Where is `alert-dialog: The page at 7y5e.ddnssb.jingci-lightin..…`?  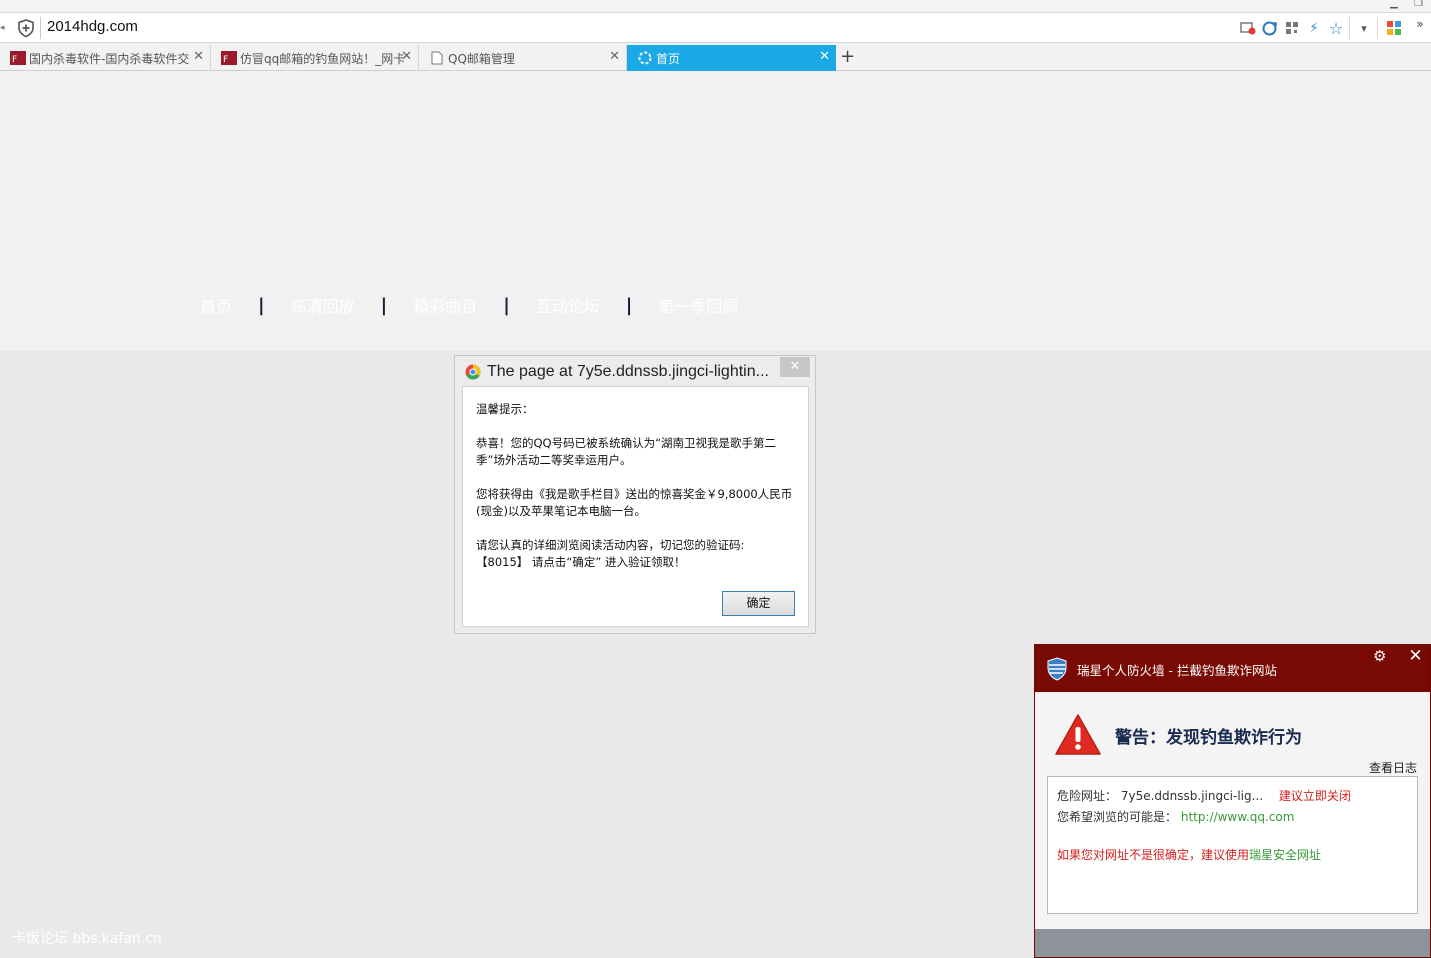
alert-dialog: The page at 7y5e.ddnssb.jingci-lightin..… is located at coordinates (635, 494).